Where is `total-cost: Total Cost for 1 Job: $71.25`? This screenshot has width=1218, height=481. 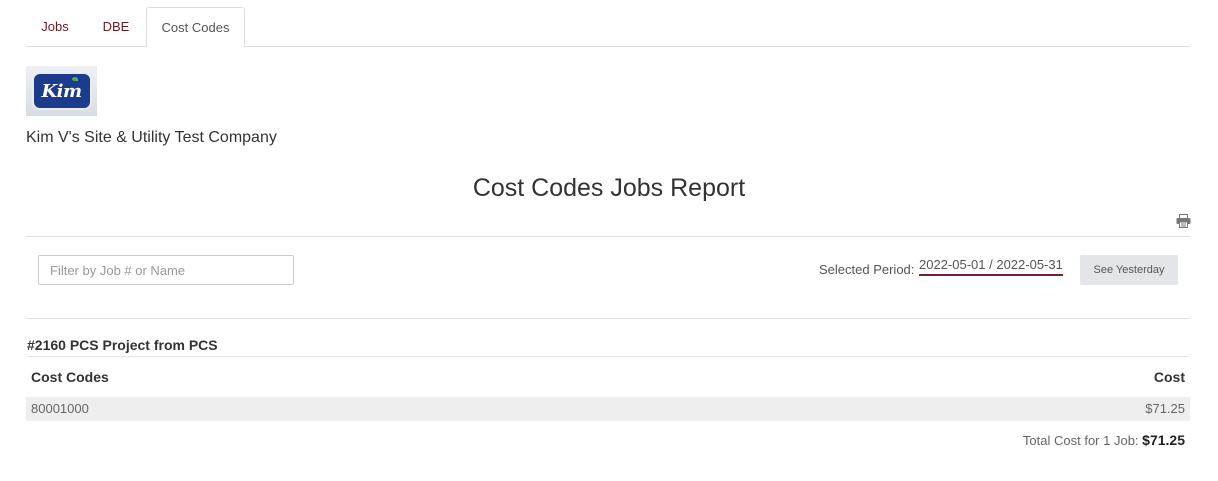
total-cost: Total Cost for 1 Job: $71.25 is located at coordinates (1104, 440).